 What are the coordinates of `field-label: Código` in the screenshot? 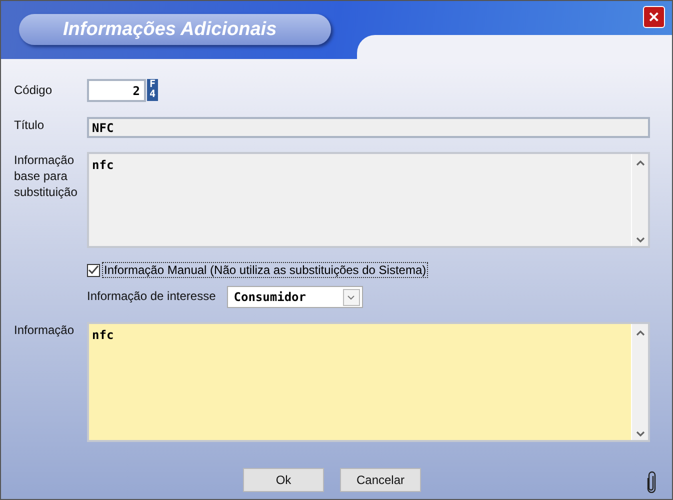 It's located at (34, 90).